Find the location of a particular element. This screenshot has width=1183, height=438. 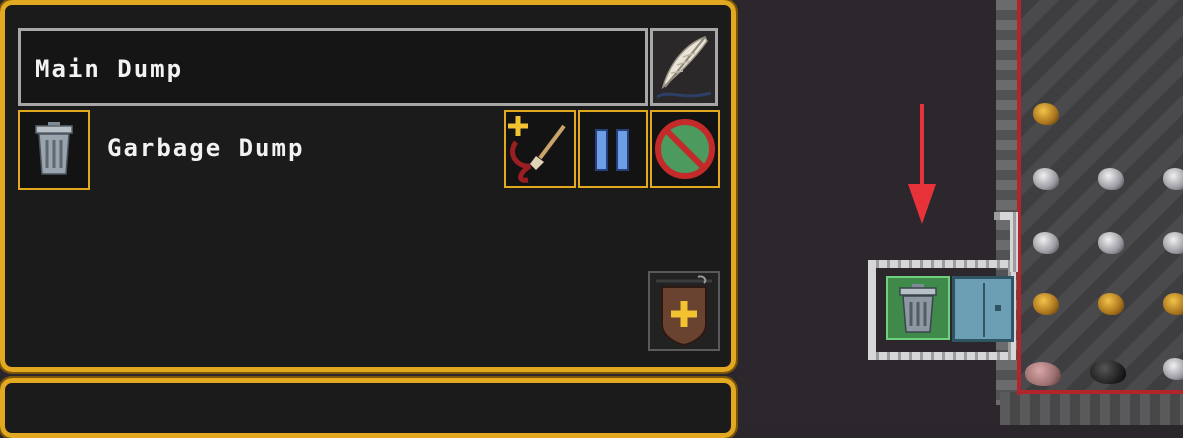

door-tile is located at coordinates (983, 309).